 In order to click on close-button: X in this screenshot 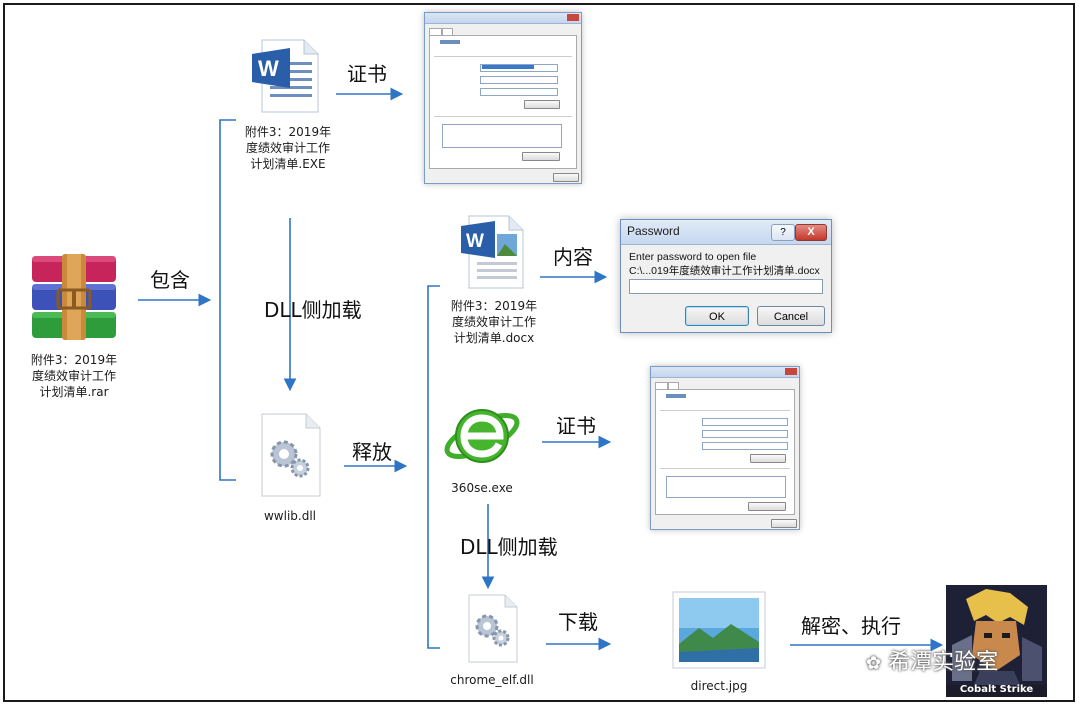, I will do `click(811, 232)`.